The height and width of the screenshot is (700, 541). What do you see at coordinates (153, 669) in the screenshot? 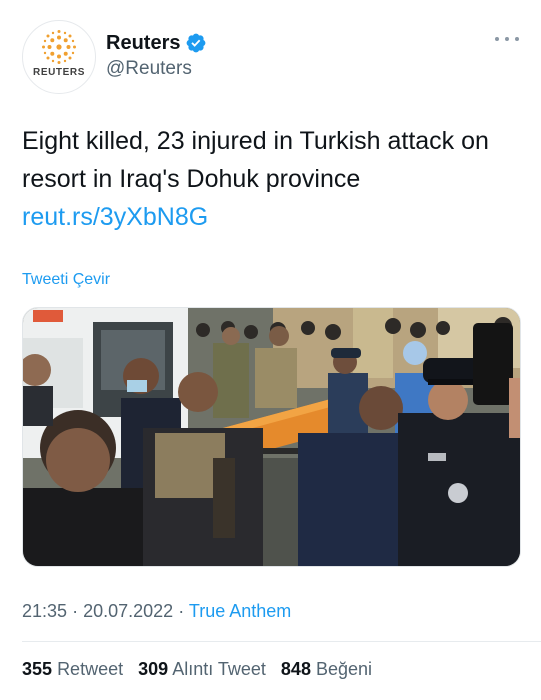
I see `quotes-count: 309` at bounding box center [153, 669].